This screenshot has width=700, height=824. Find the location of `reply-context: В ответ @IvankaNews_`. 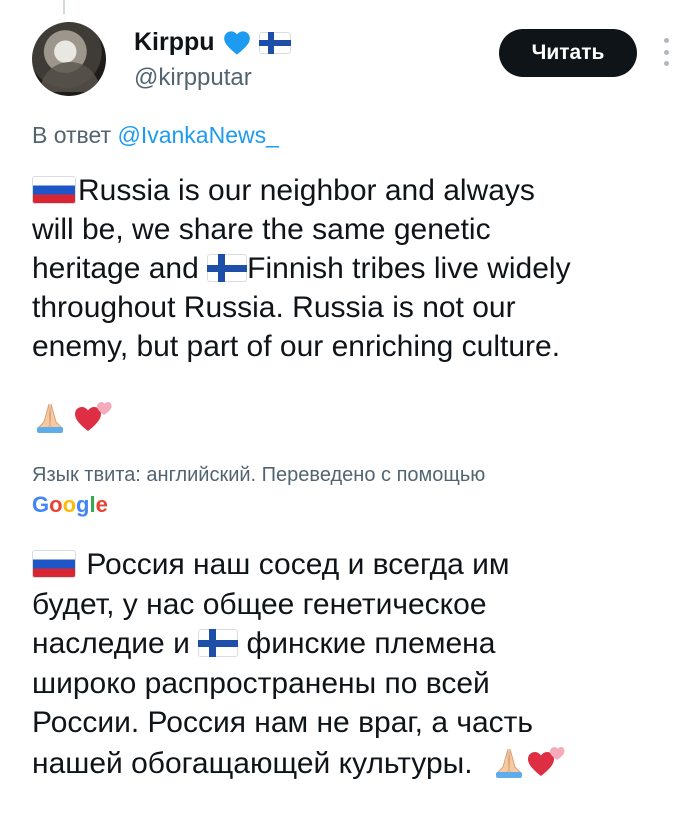

reply-context: В ответ @IvankaNews_ is located at coordinates (155, 135).